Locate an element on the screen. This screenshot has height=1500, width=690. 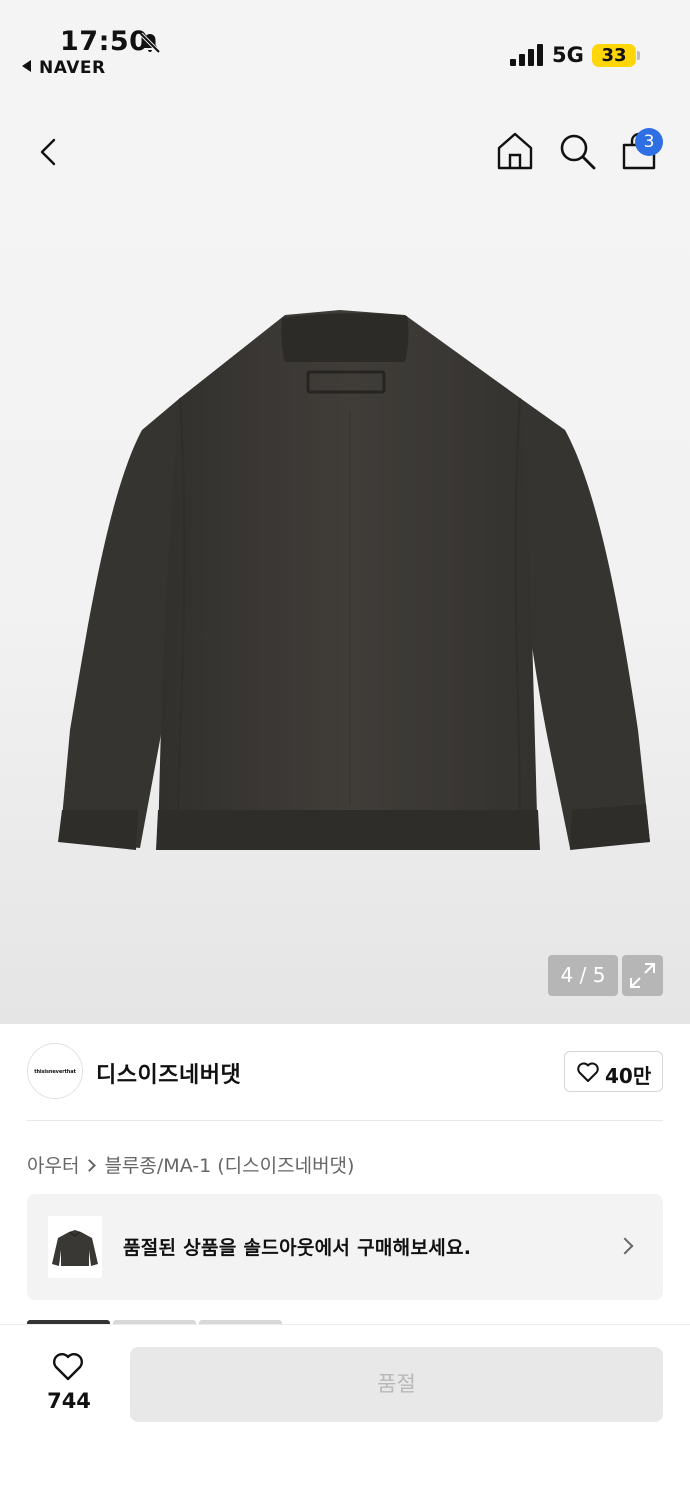
signal-icon is located at coordinates (526, 55).